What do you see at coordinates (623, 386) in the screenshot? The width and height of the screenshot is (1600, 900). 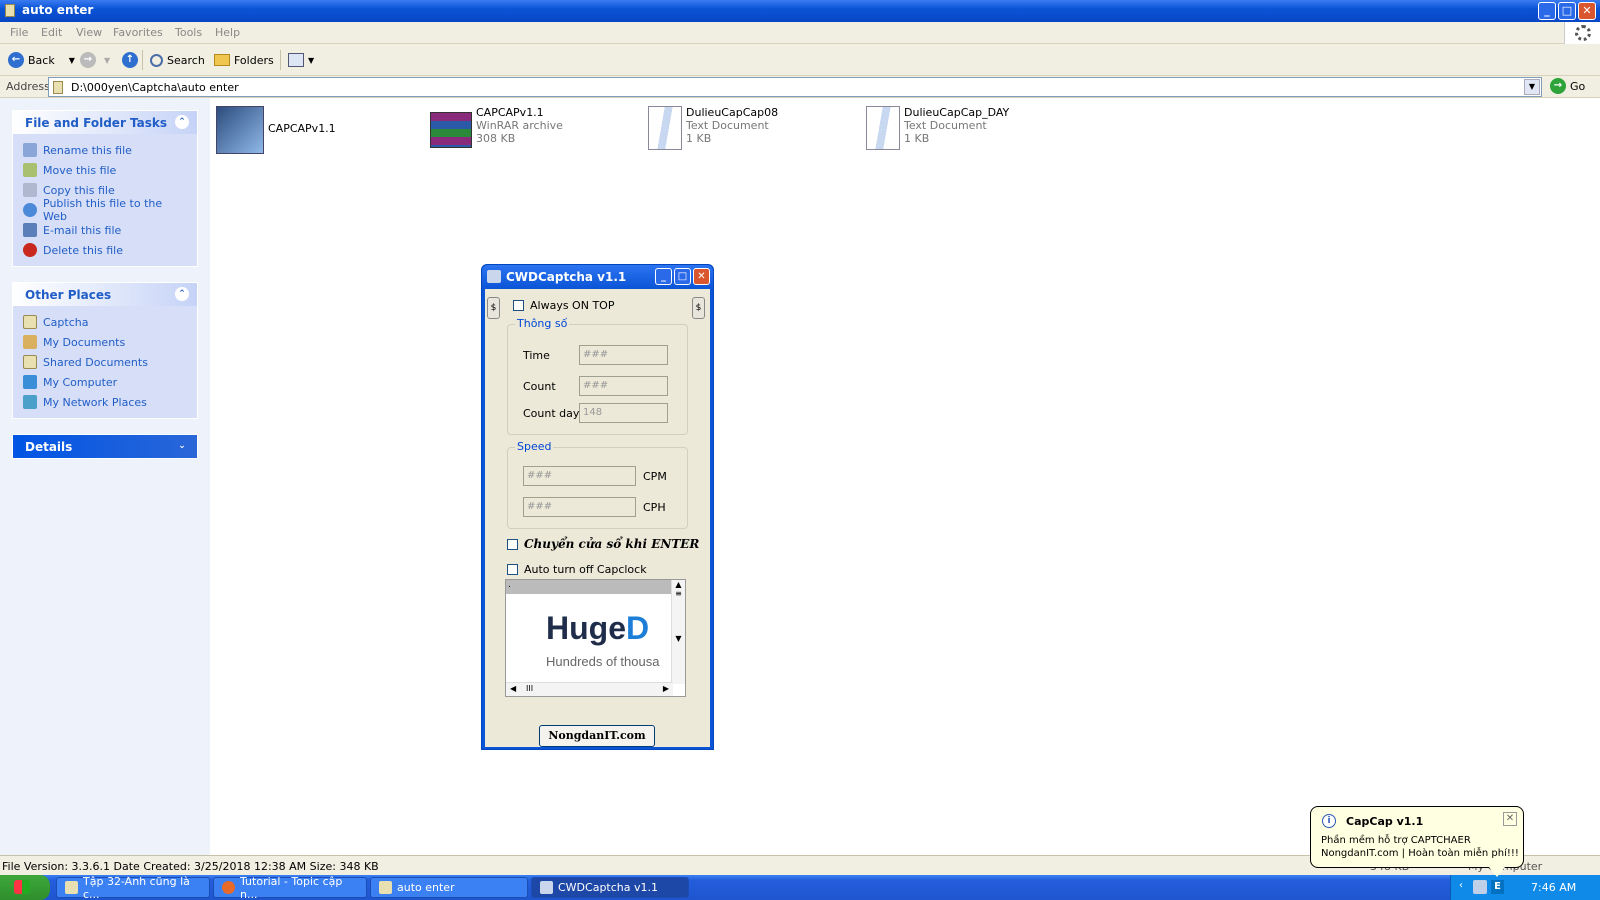 I see `count-field: ###` at bounding box center [623, 386].